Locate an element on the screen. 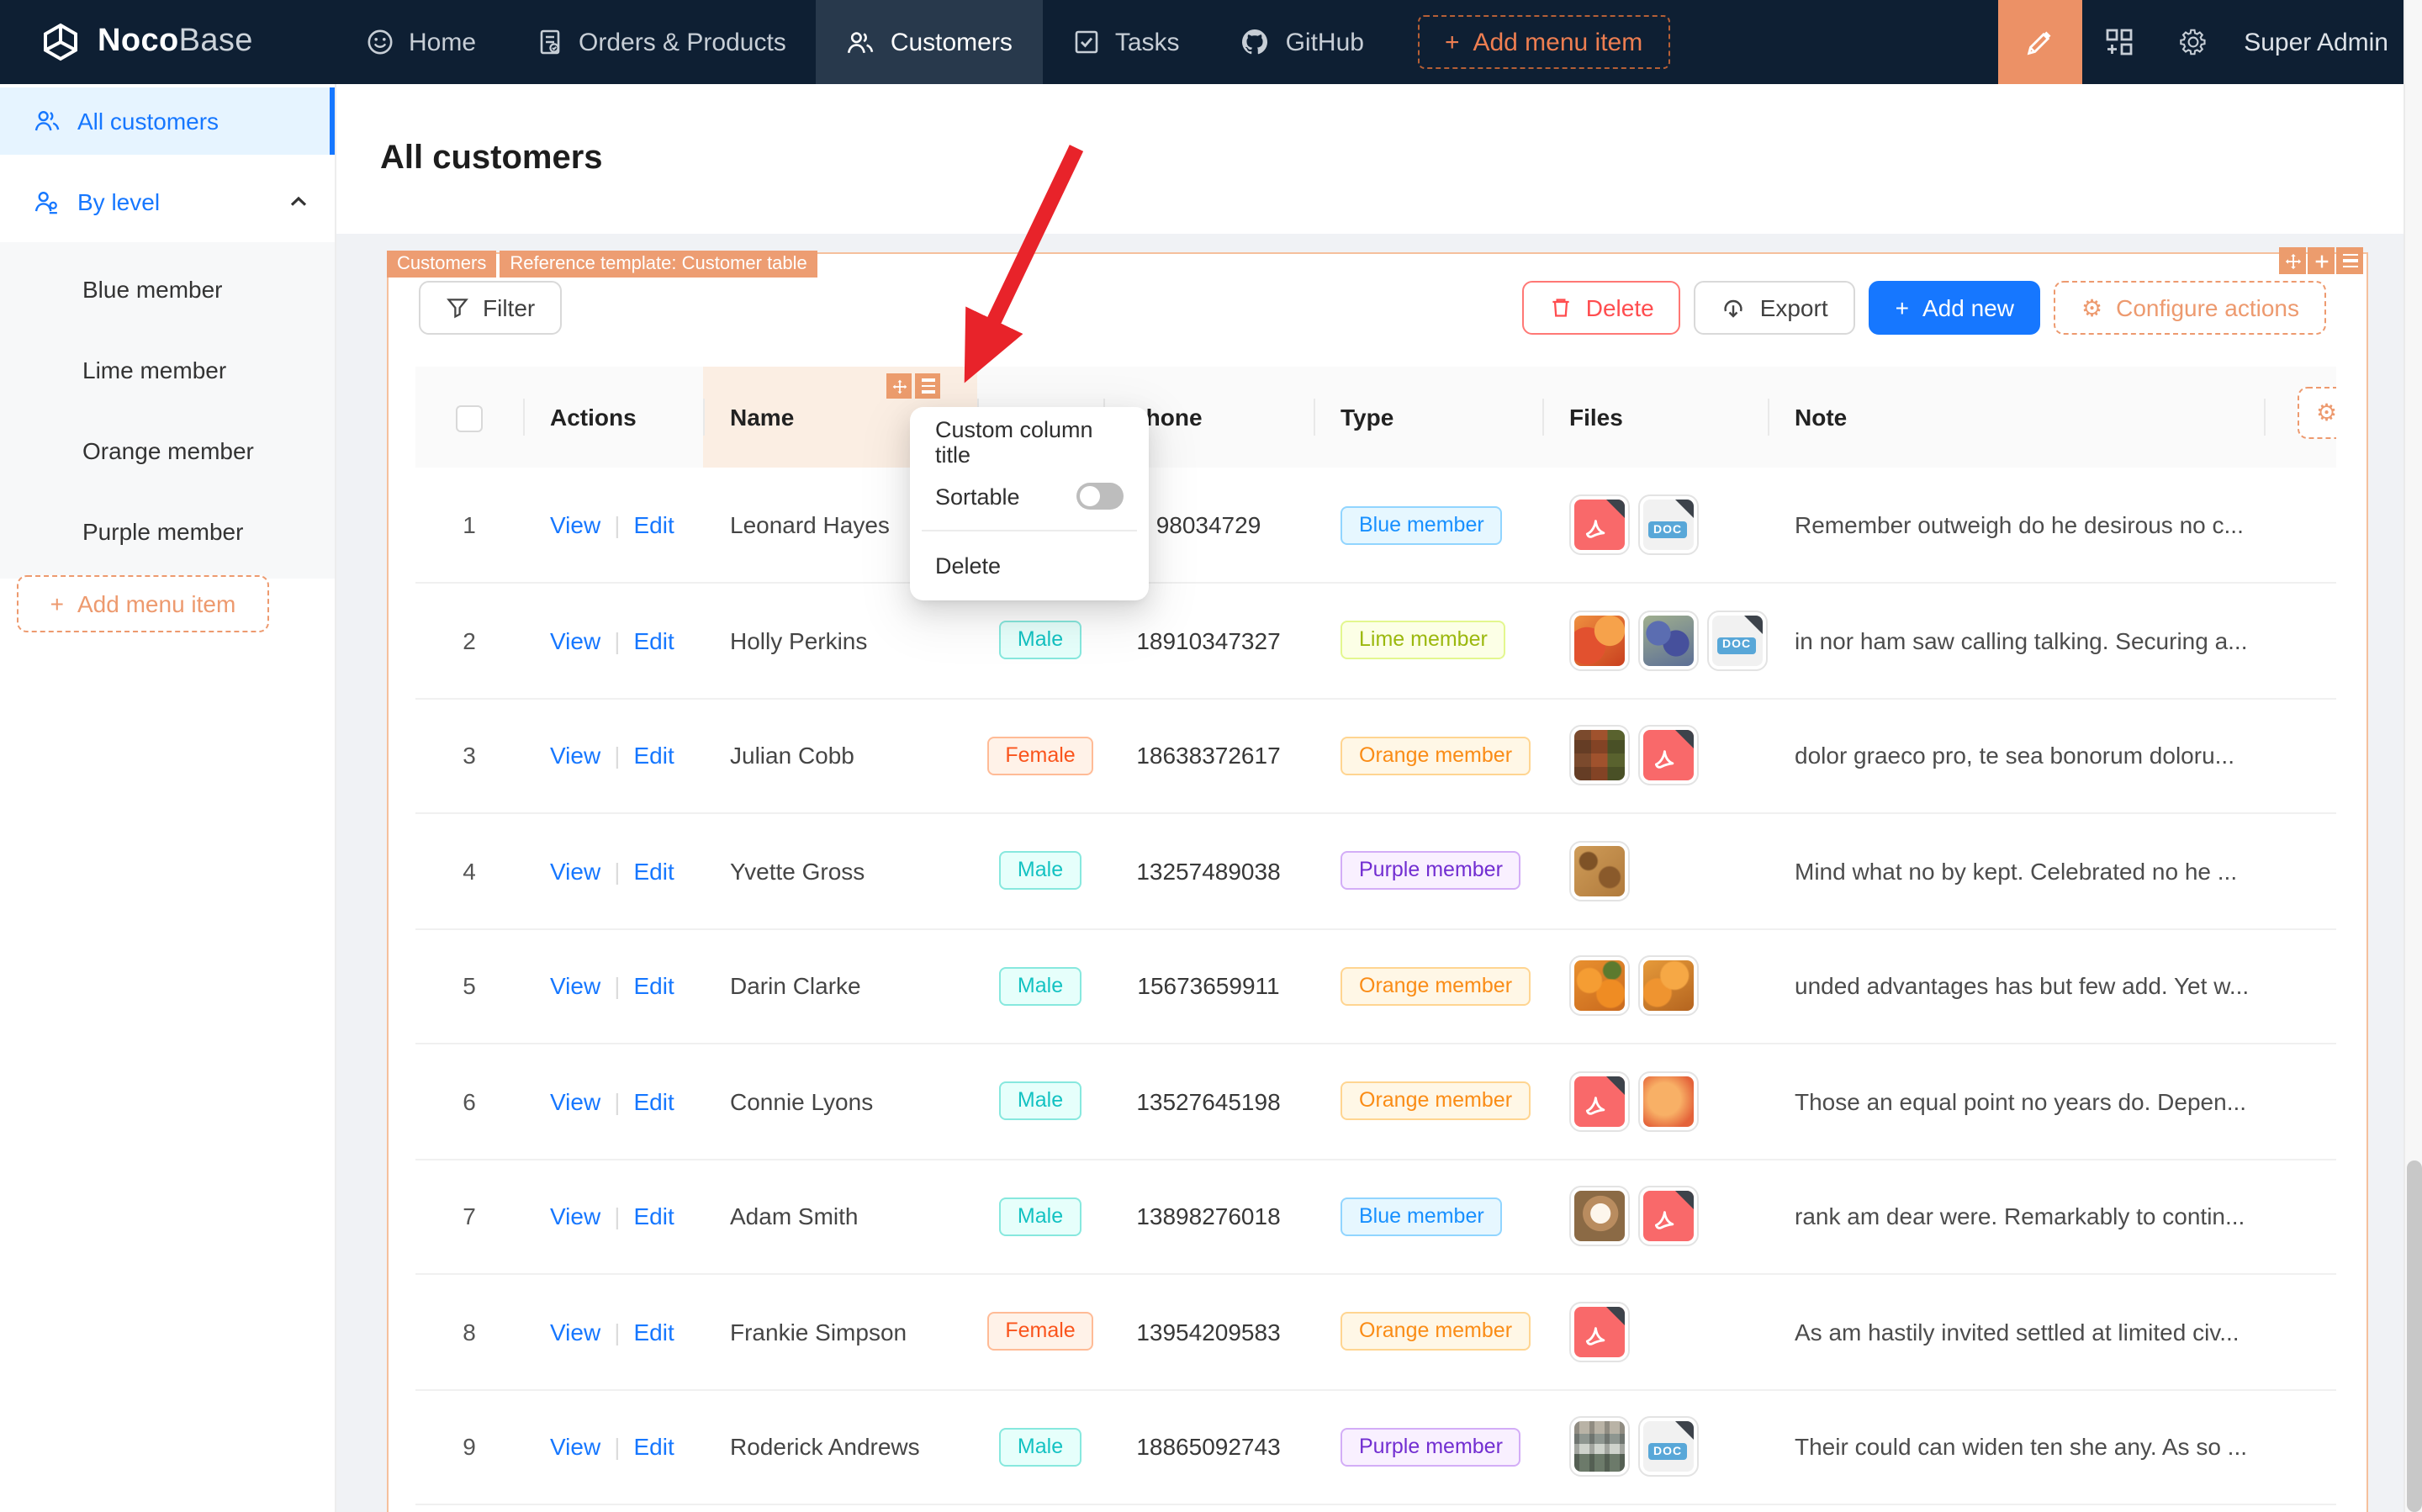  plugin-blocks-button is located at coordinates (2119, 42).